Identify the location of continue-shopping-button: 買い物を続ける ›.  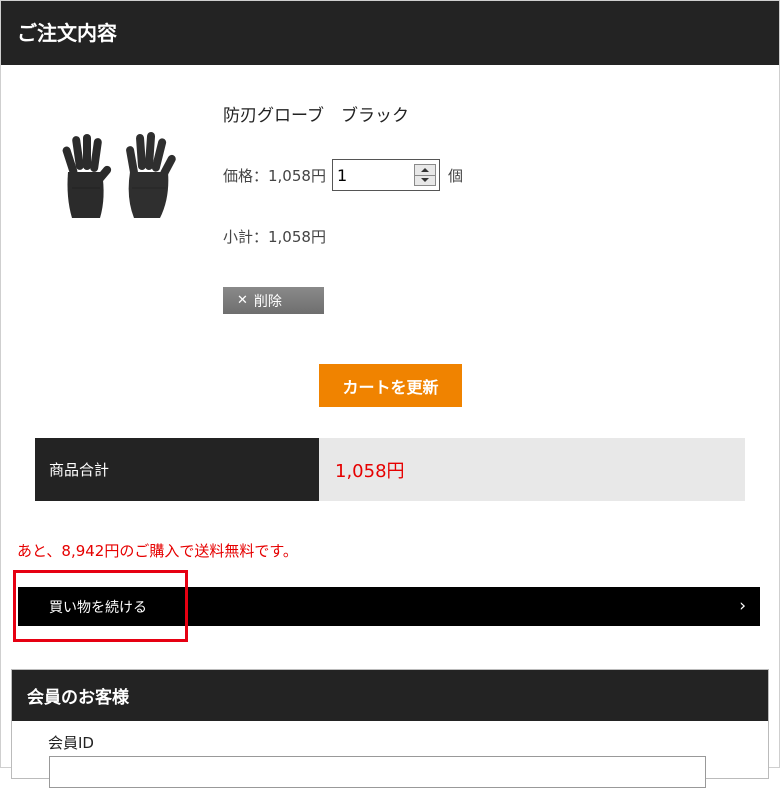
(389, 606).